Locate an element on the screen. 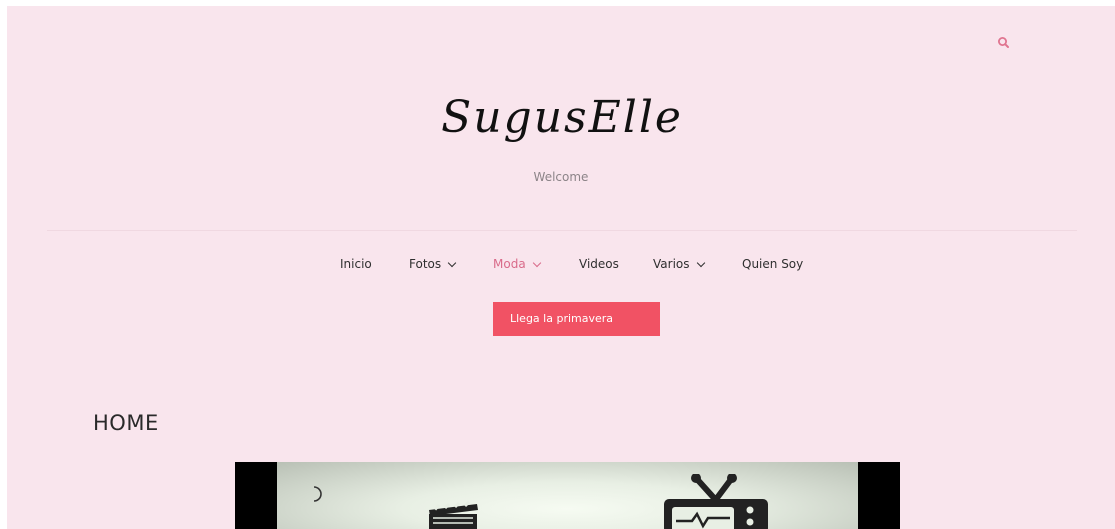  nav-item-label: Fotos is located at coordinates (425, 264).